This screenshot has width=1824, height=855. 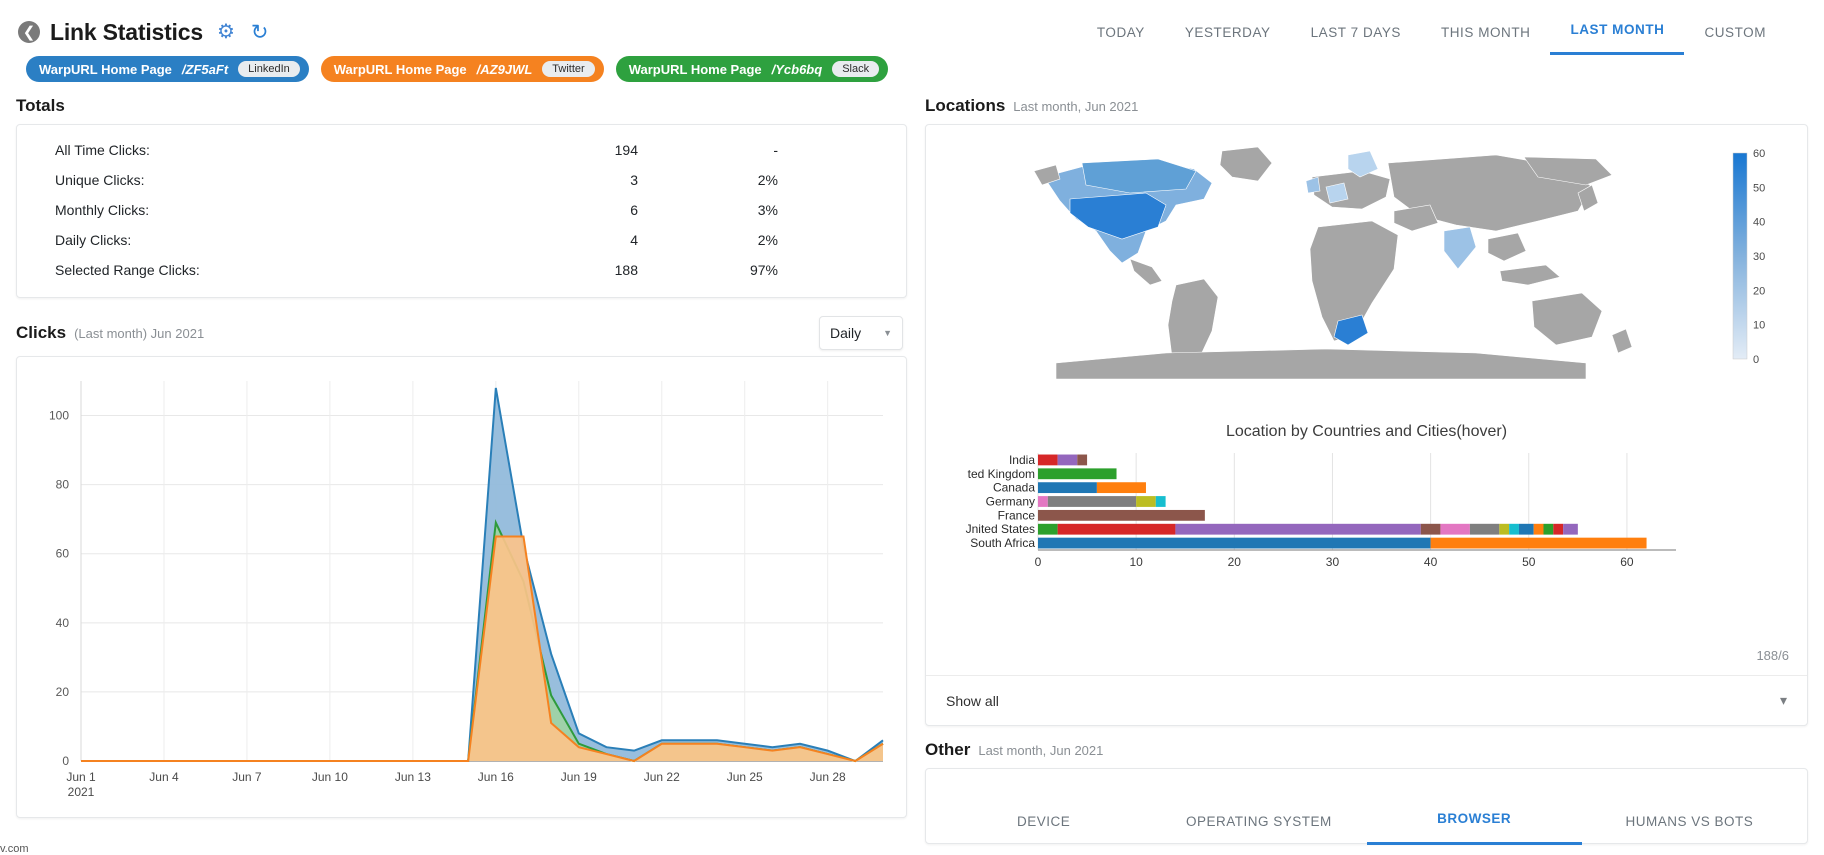 I want to click on link-chip-slug: /AZ9JWL, so click(x=504, y=69).